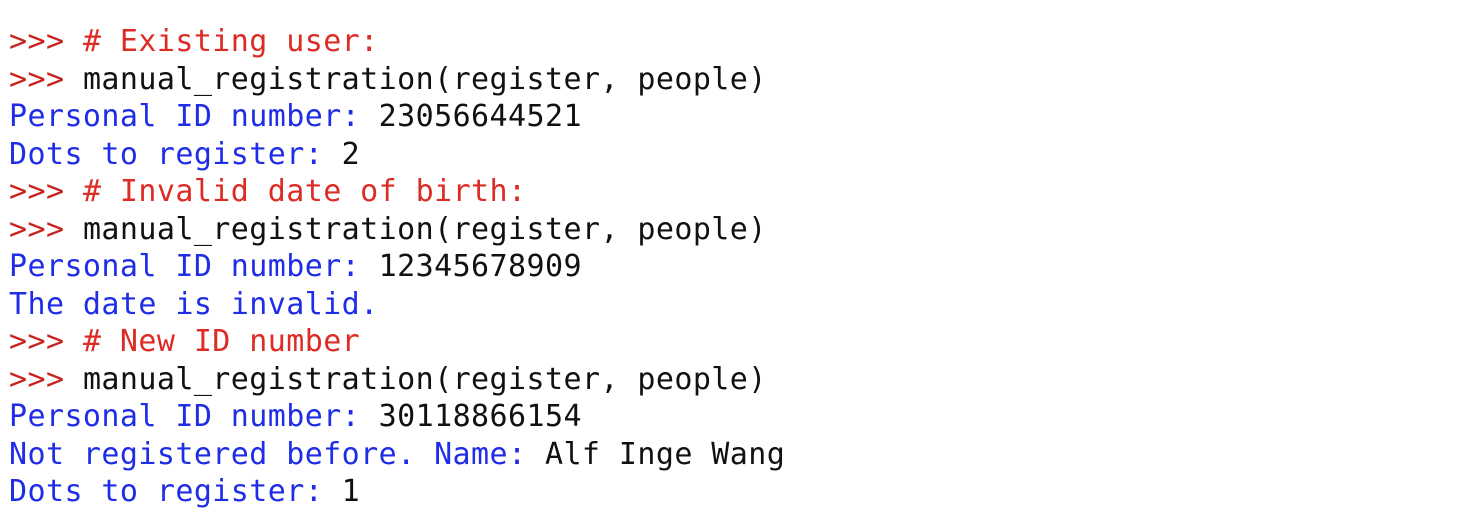 This screenshot has height=522, width=1466. What do you see at coordinates (277, 454) in the screenshot?
I see `output-text: Not registered before. Name:` at bounding box center [277, 454].